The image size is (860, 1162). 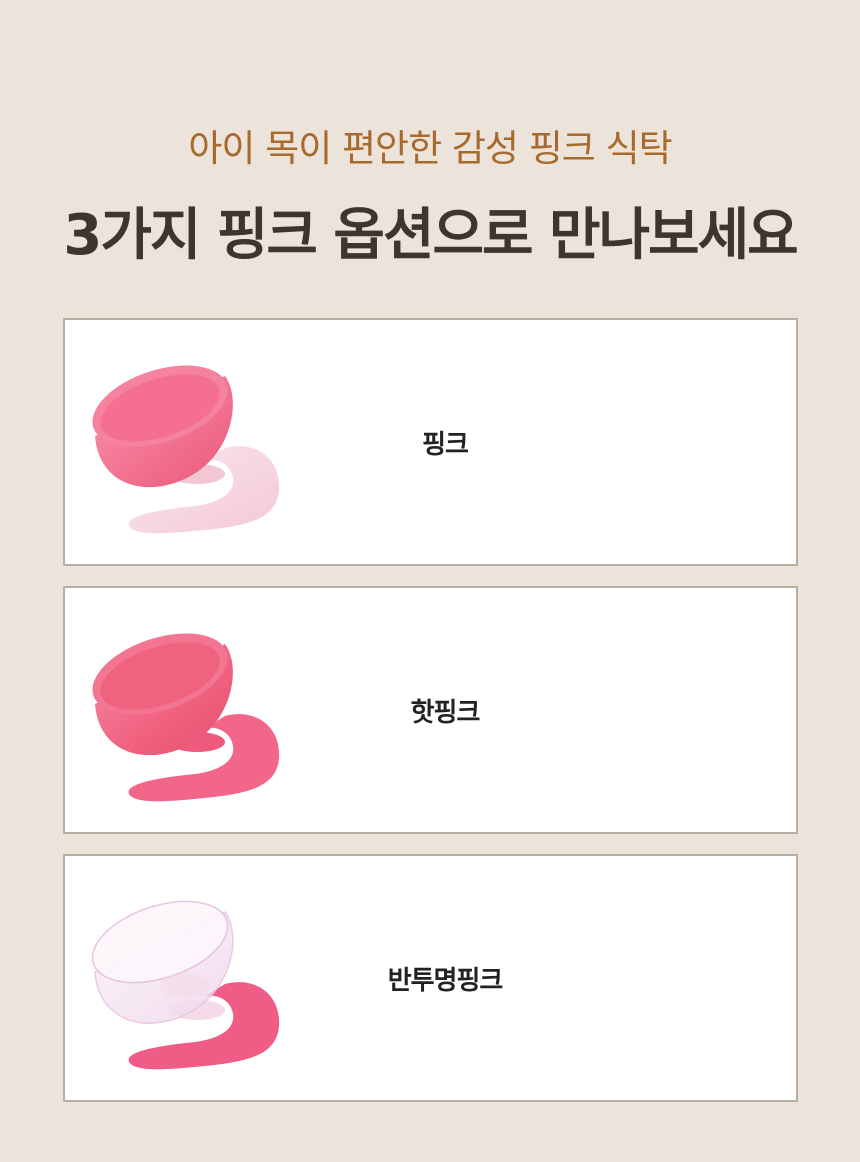 I want to click on pink-bowl-image, so click(x=186, y=449).